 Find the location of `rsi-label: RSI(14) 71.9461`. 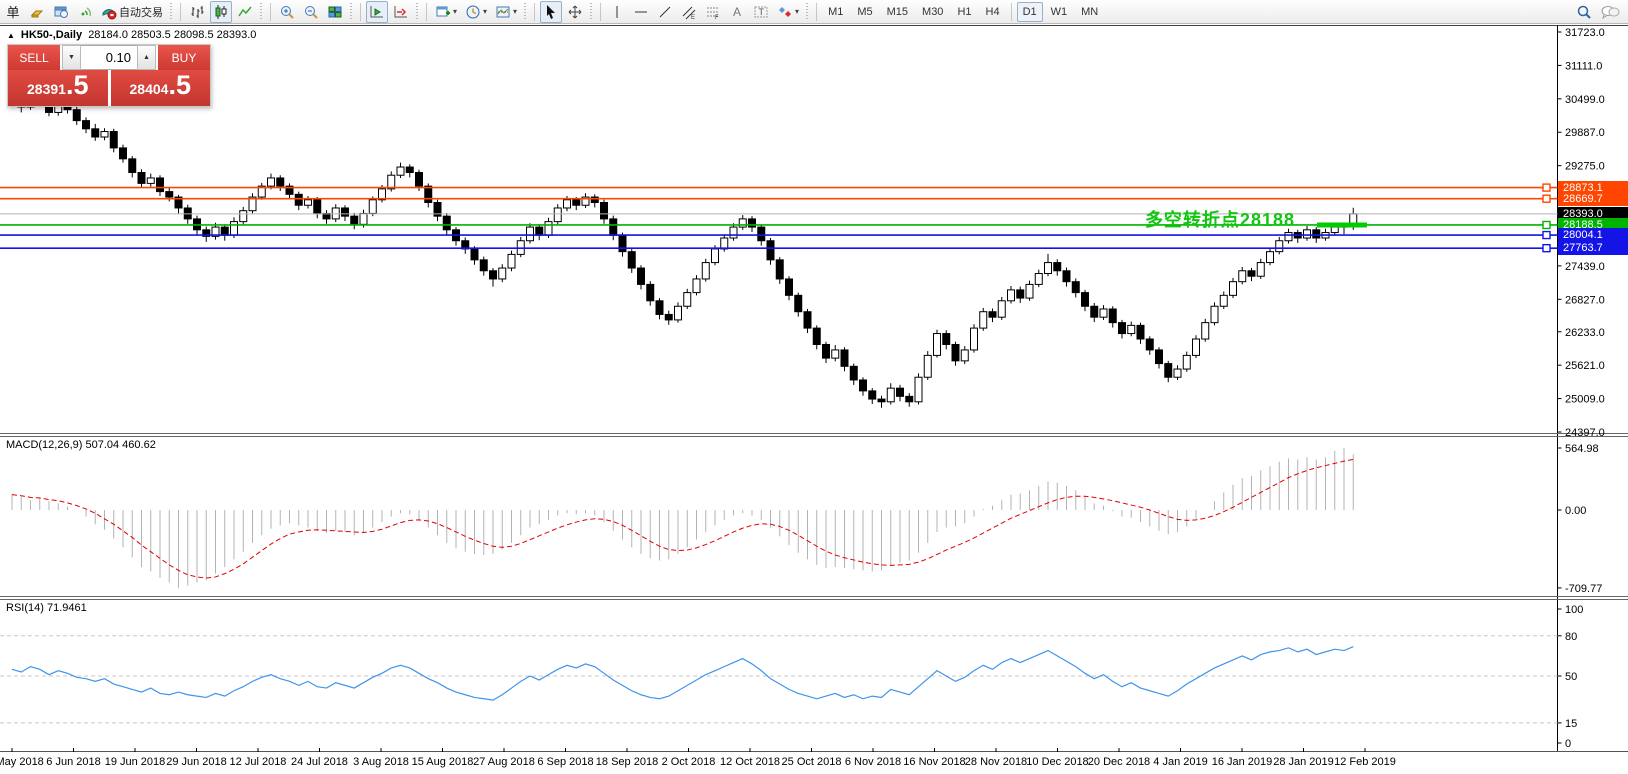

rsi-label: RSI(14) 71.9461 is located at coordinates (46, 608).